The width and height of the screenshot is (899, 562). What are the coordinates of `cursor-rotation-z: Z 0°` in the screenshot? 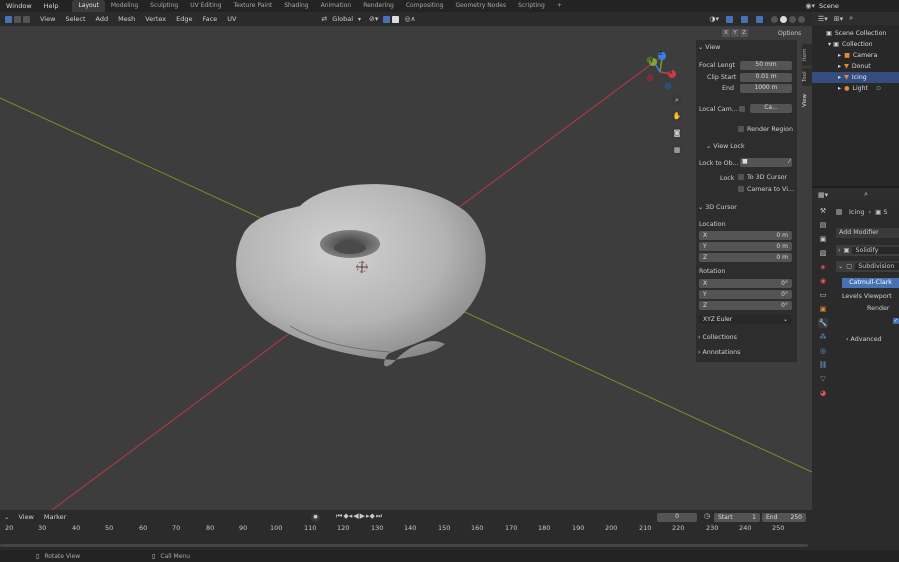 It's located at (745, 305).